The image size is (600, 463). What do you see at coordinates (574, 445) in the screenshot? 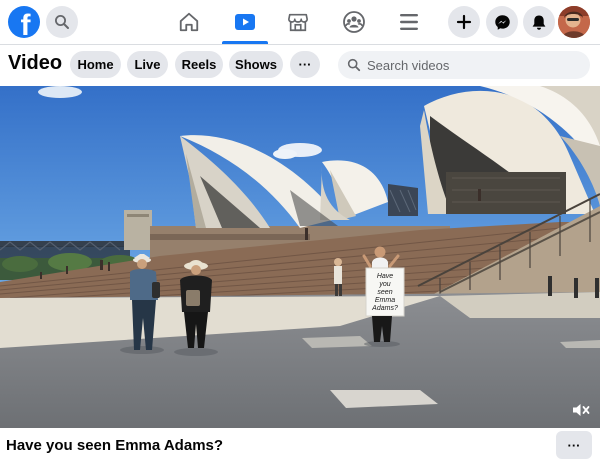
I see `video-more-button: ···` at bounding box center [574, 445].